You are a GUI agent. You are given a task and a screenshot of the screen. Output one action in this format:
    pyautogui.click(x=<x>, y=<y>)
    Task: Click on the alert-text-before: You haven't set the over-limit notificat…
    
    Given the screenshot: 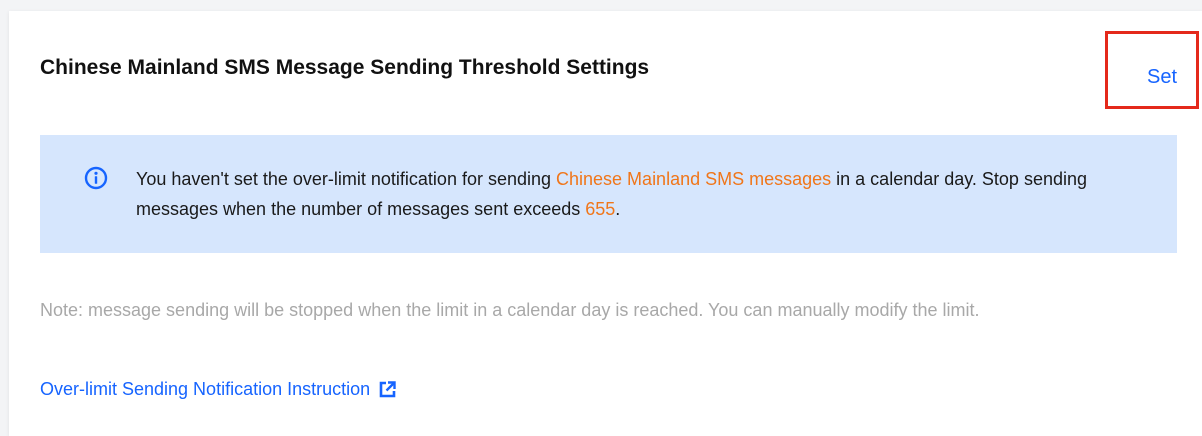 What is the action you would take?
    pyautogui.click(x=346, y=179)
    